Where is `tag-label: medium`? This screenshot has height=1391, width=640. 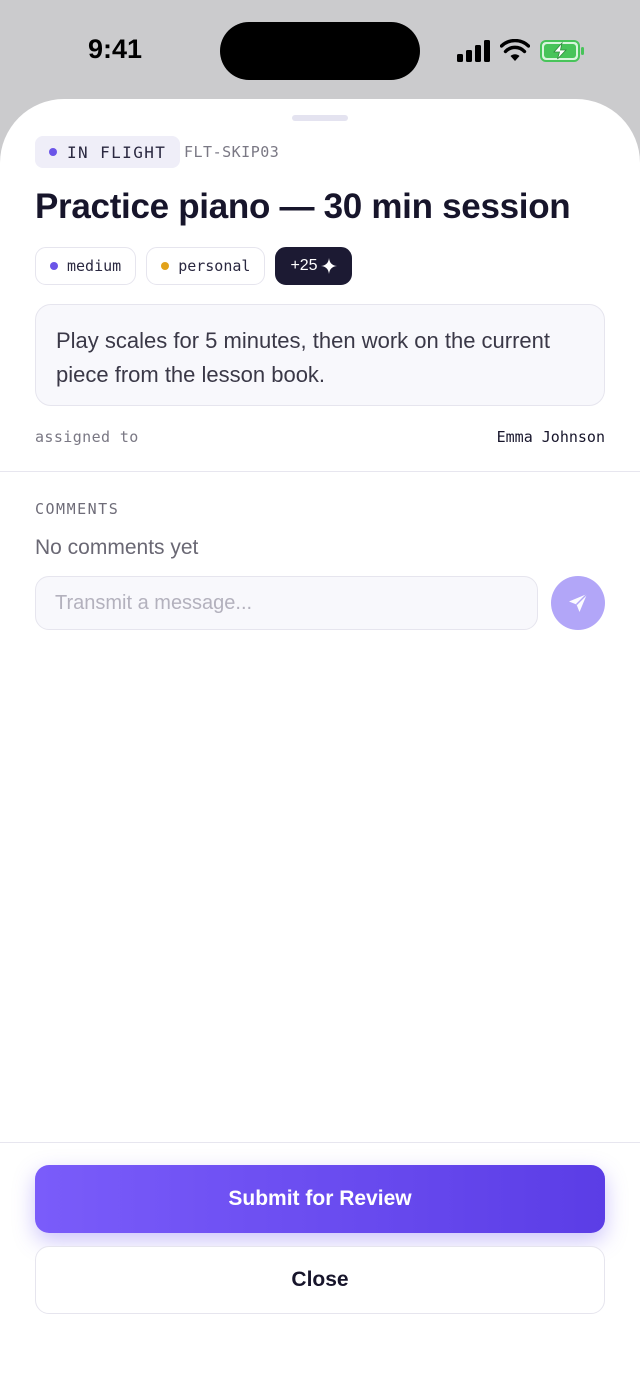
tag-label: medium is located at coordinates (94, 266).